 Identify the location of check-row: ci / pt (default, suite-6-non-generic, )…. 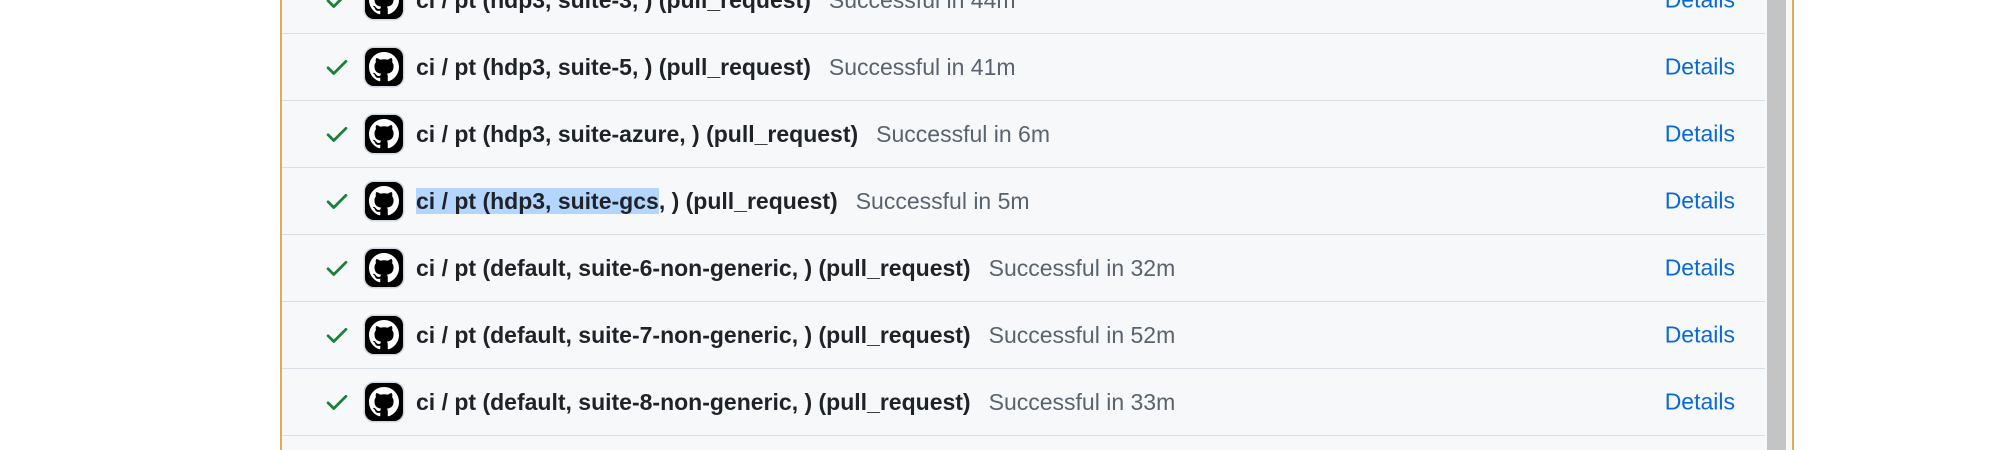
(1023, 268).